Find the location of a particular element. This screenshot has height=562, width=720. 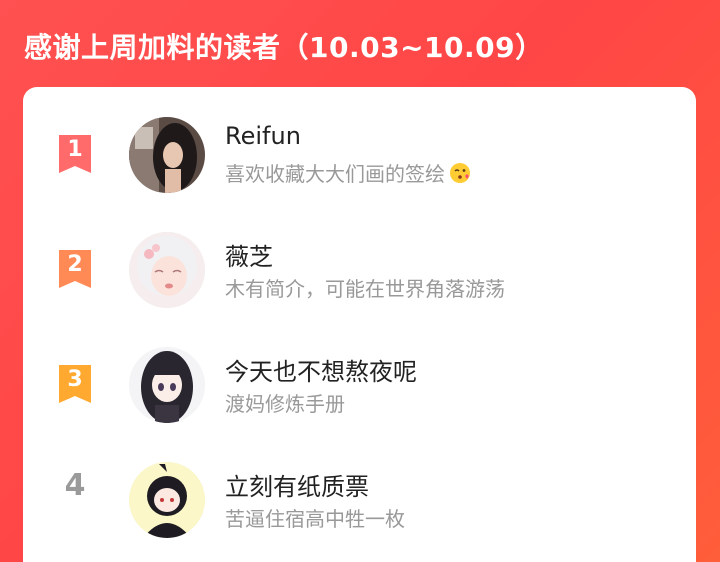

reader-description: 渡妈修炼手册 is located at coordinates (285, 404).